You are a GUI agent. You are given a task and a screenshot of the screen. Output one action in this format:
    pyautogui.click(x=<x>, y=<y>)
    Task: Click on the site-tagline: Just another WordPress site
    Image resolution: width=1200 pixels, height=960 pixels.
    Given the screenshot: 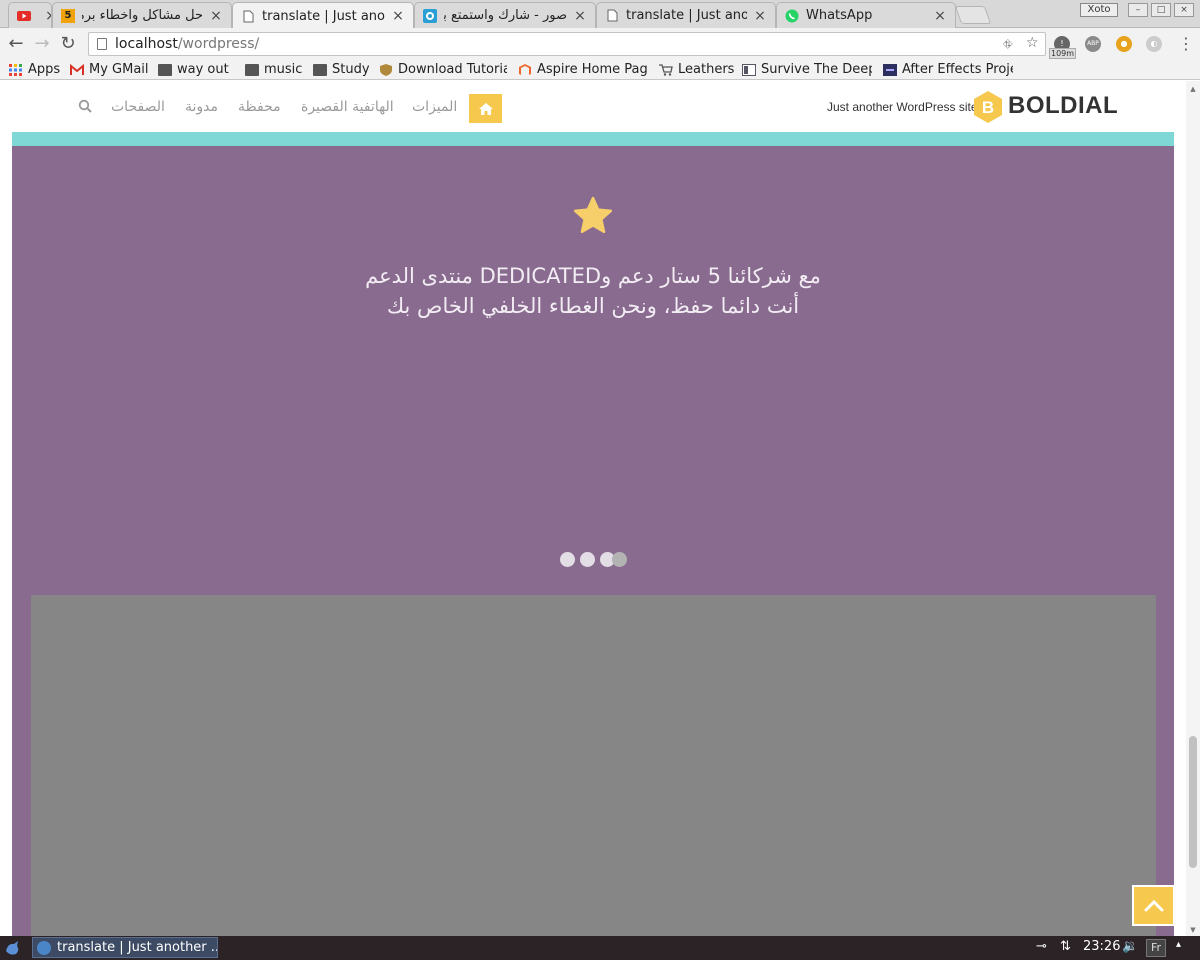 What is the action you would take?
    pyautogui.click(x=902, y=107)
    